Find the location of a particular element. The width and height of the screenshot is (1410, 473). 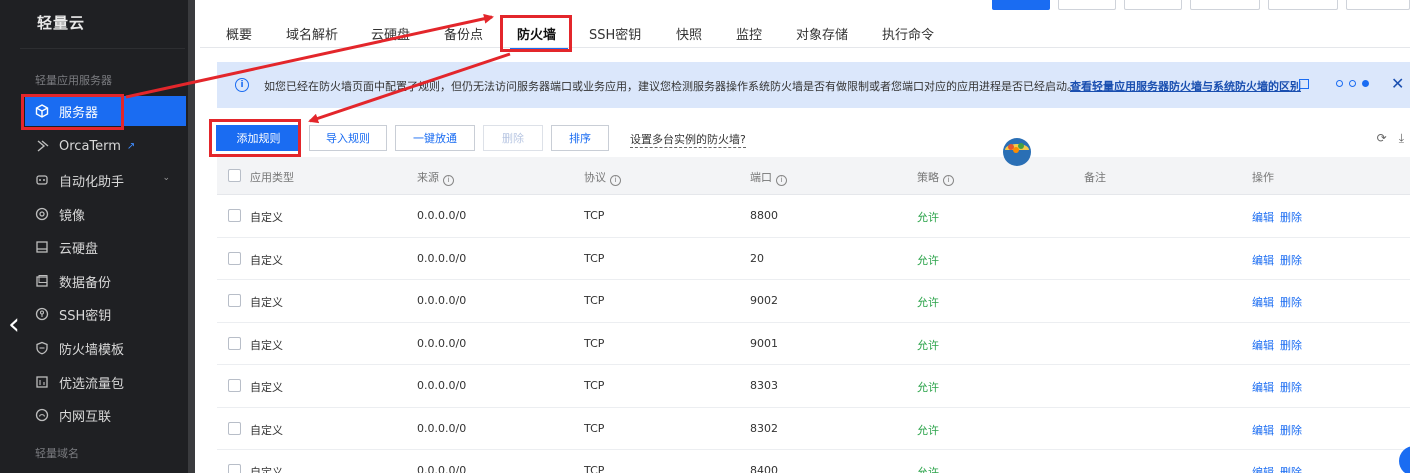

sidebar-item-cloud-disk: 云硬盘 is located at coordinates (105, 247).